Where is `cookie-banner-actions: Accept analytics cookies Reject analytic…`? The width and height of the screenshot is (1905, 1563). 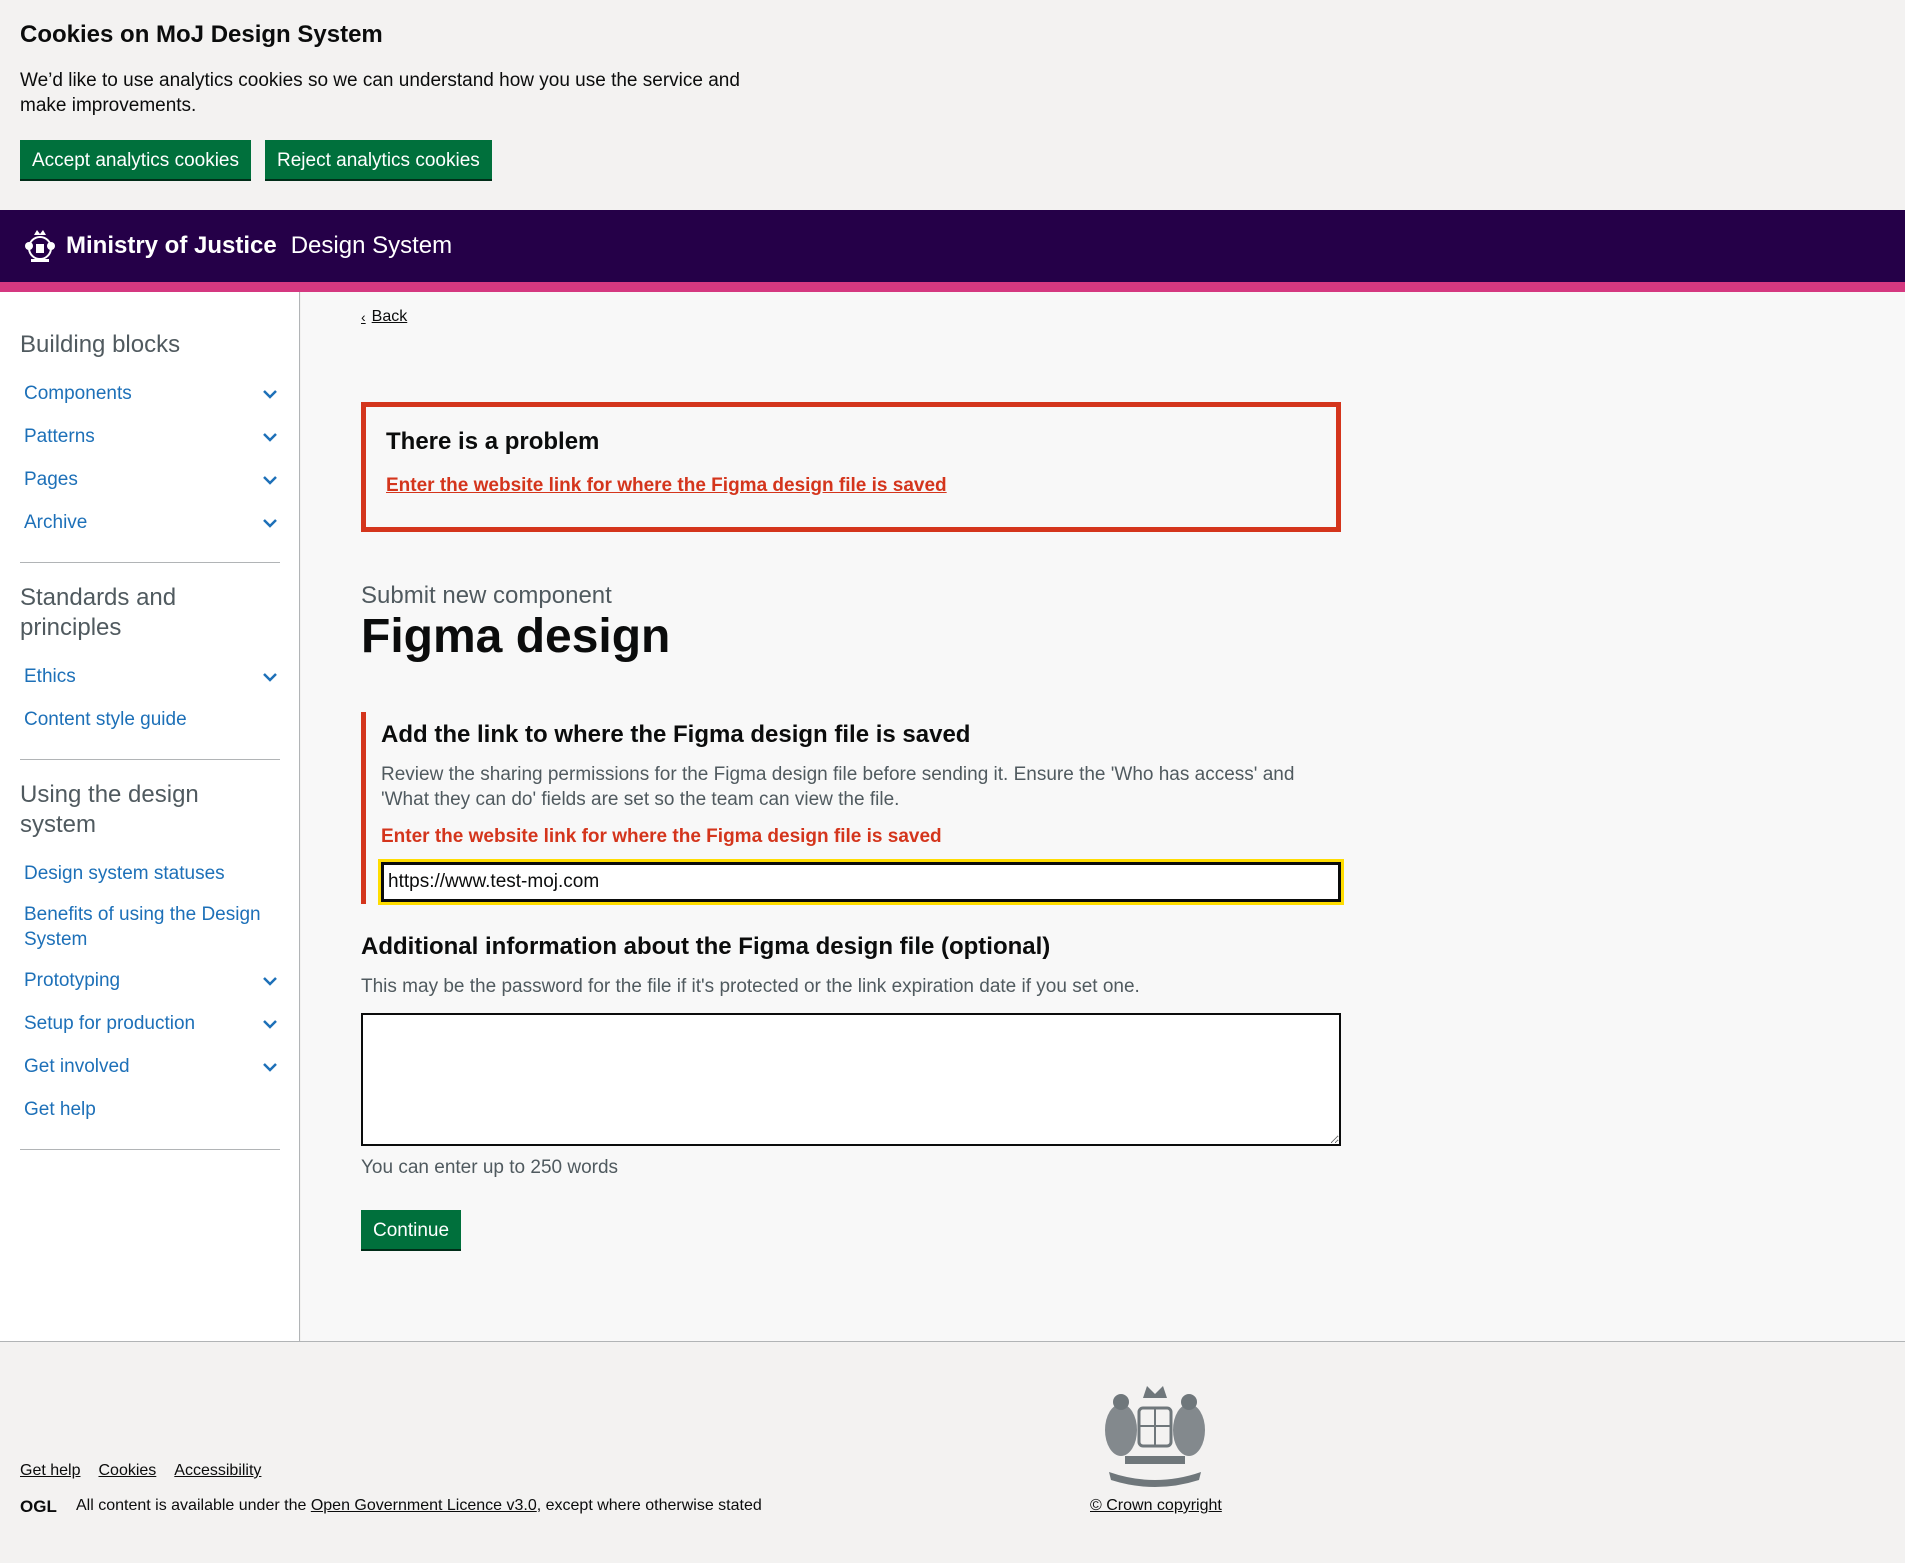 cookie-banner-actions: Accept analytics cookies Reject analytic… is located at coordinates (256, 159).